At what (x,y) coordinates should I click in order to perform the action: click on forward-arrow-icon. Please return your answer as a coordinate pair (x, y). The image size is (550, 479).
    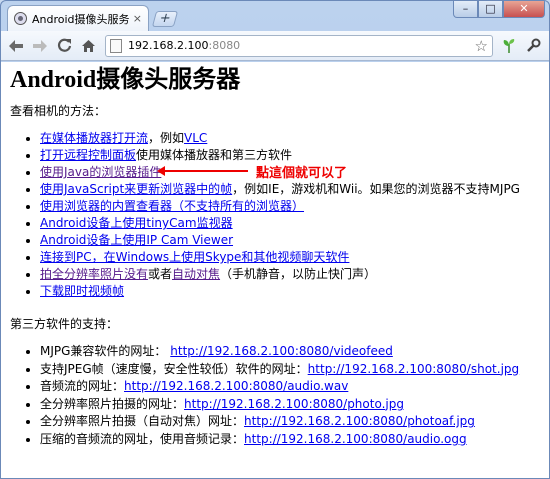
    Looking at the image, I should click on (40, 46).